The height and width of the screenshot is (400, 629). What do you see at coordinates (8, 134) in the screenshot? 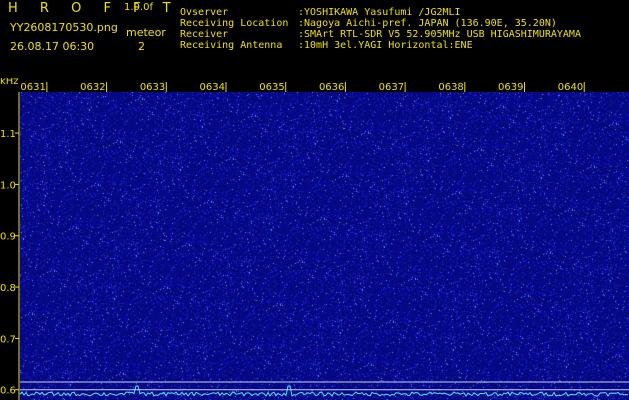
I see `y-tick-label: 1.1` at bounding box center [8, 134].